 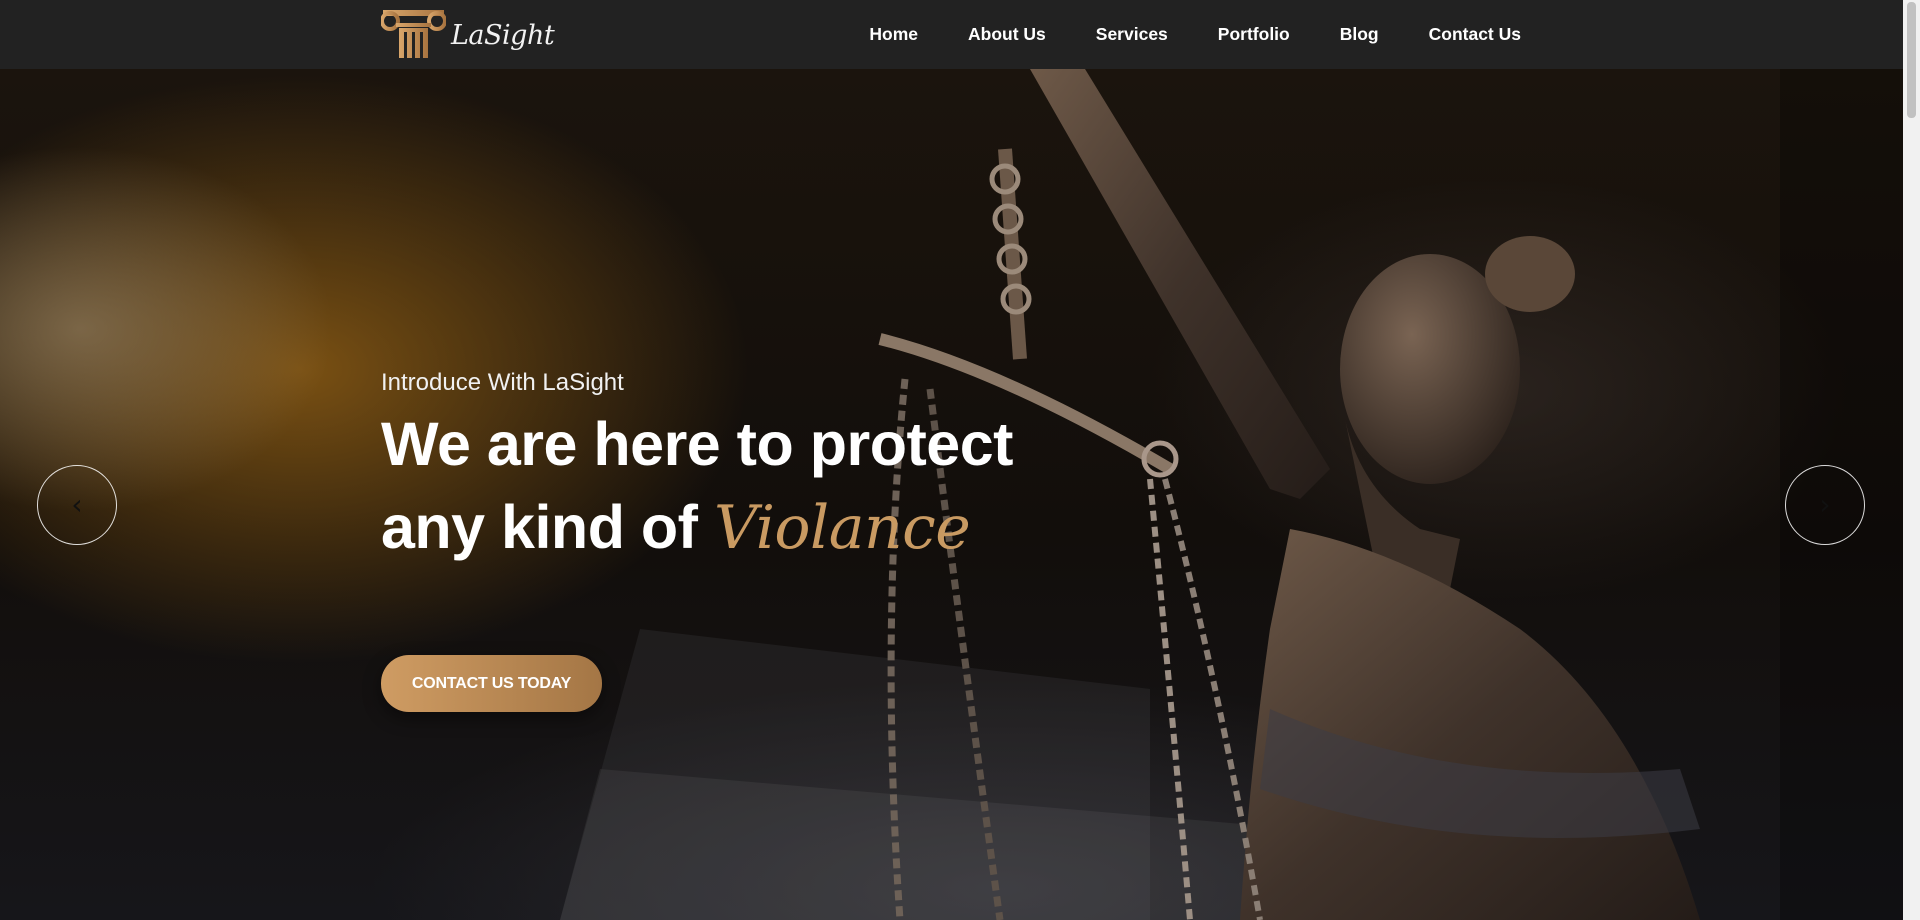 I want to click on slider-next-button: ›, so click(x=1825, y=505).